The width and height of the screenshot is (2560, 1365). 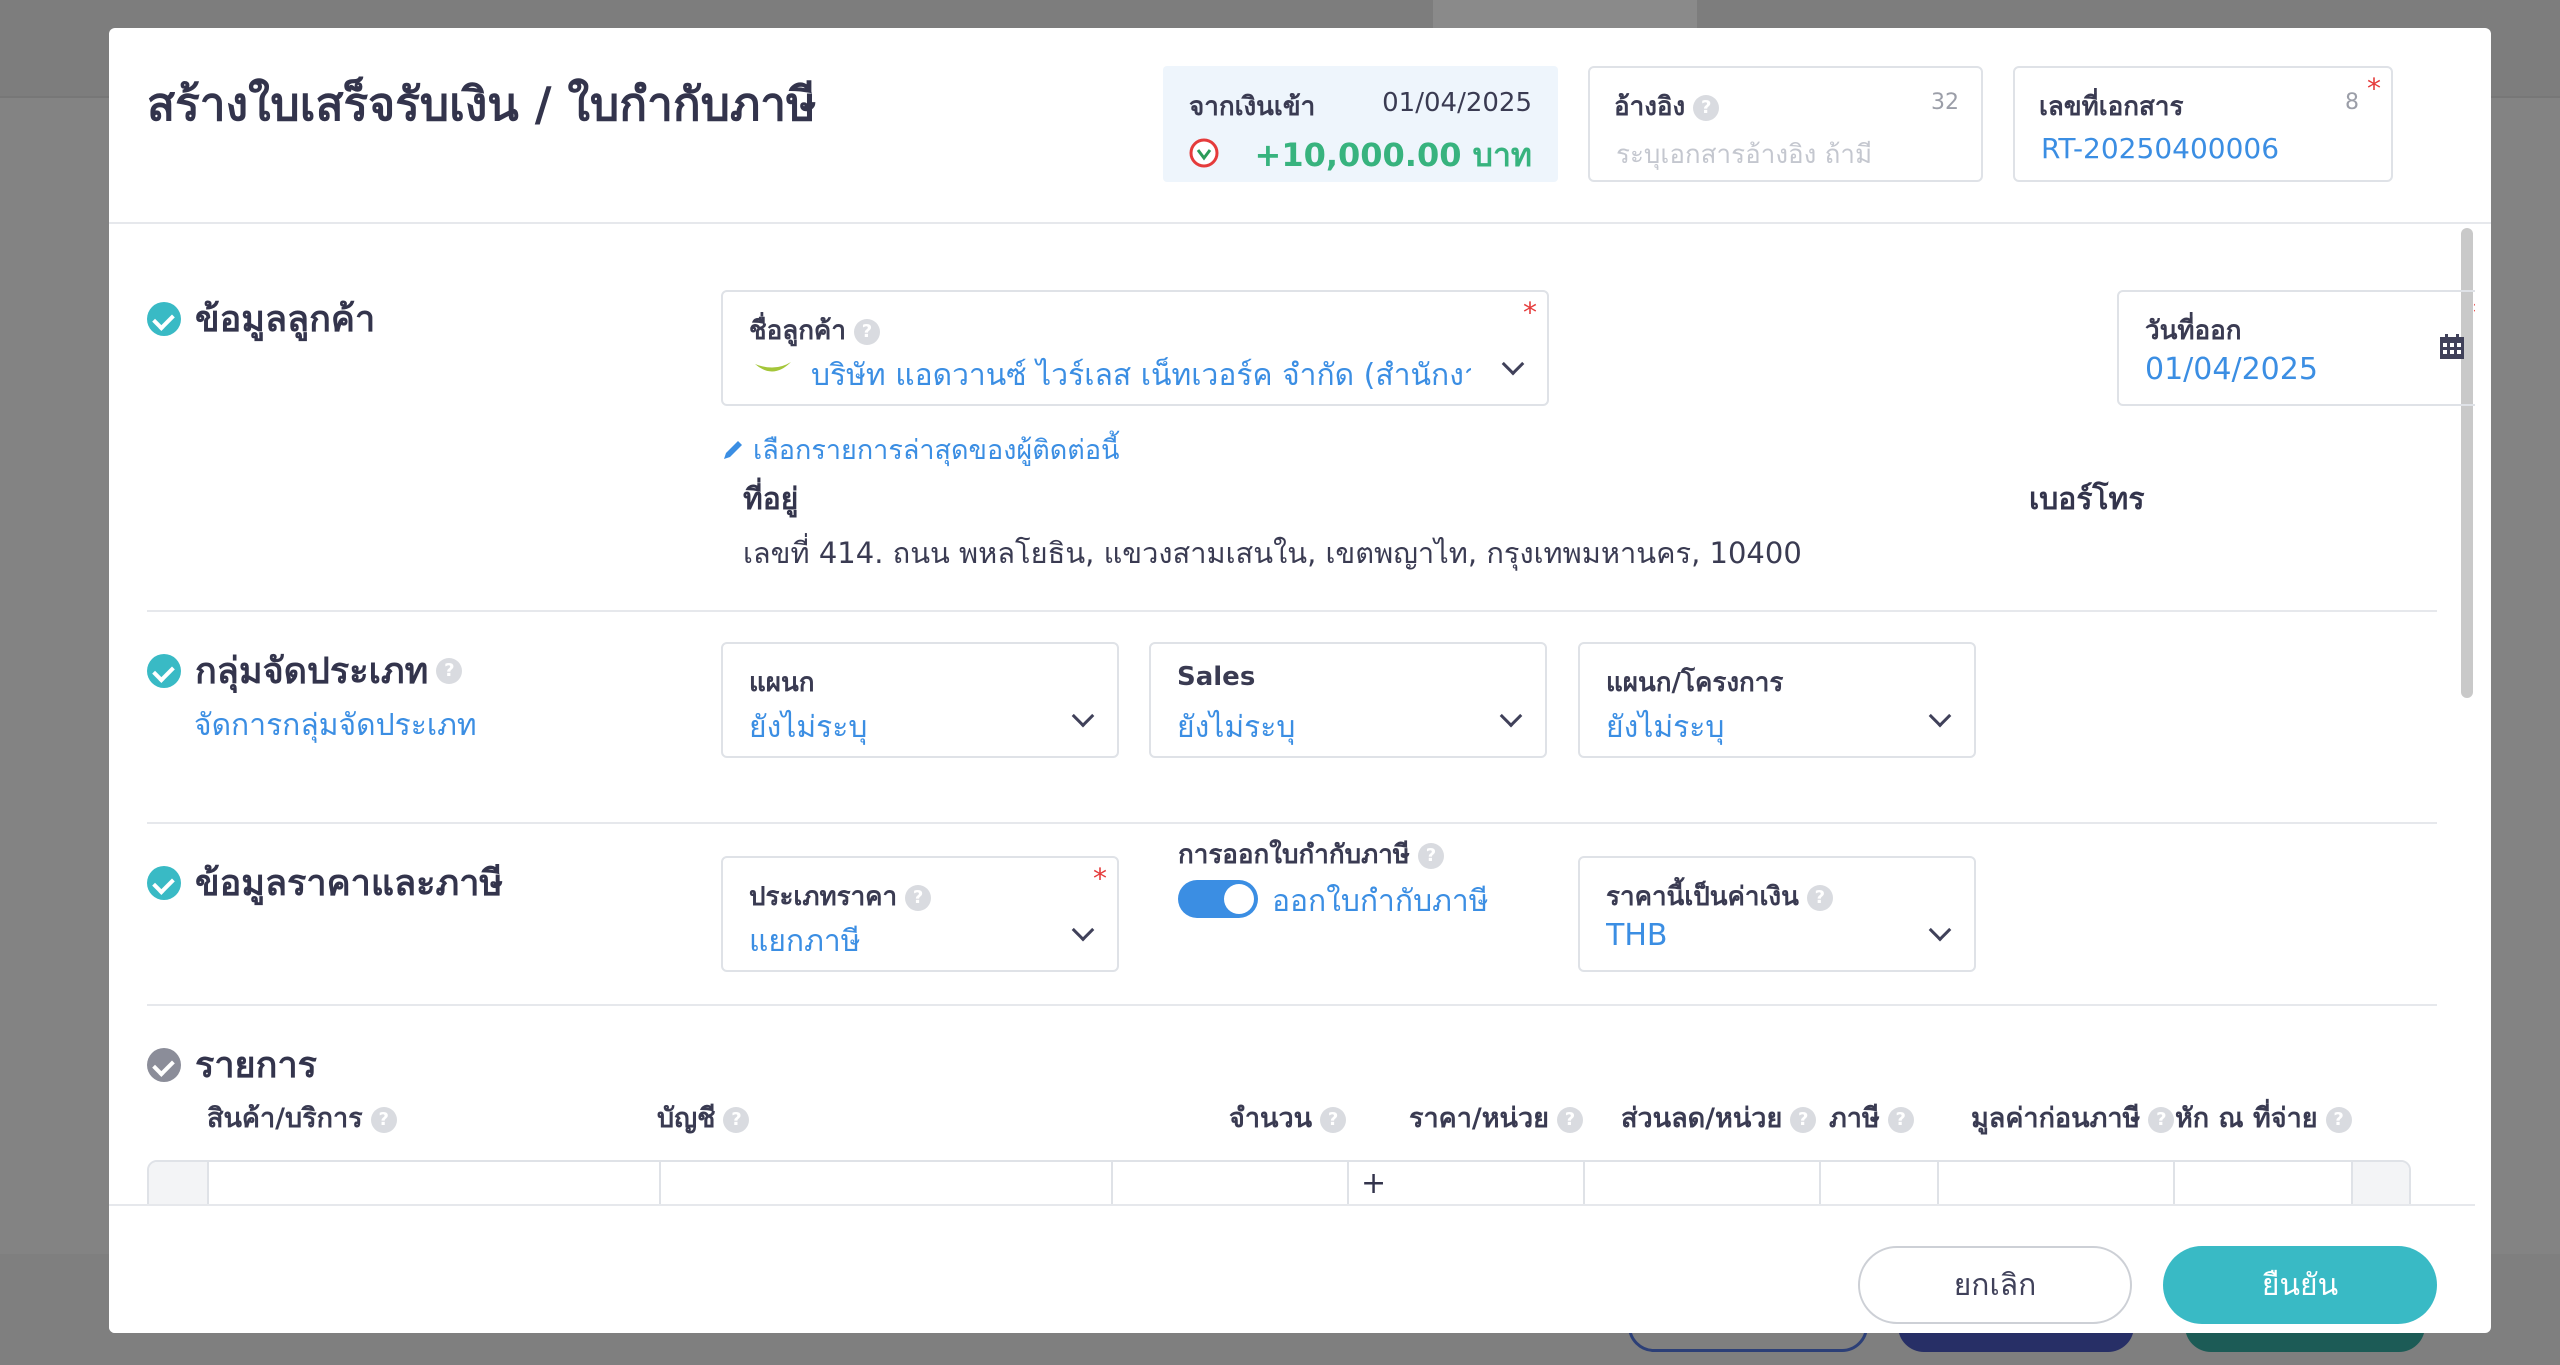 What do you see at coordinates (232, 1064) in the screenshot?
I see `items-section-title: รายการ` at bounding box center [232, 1064].